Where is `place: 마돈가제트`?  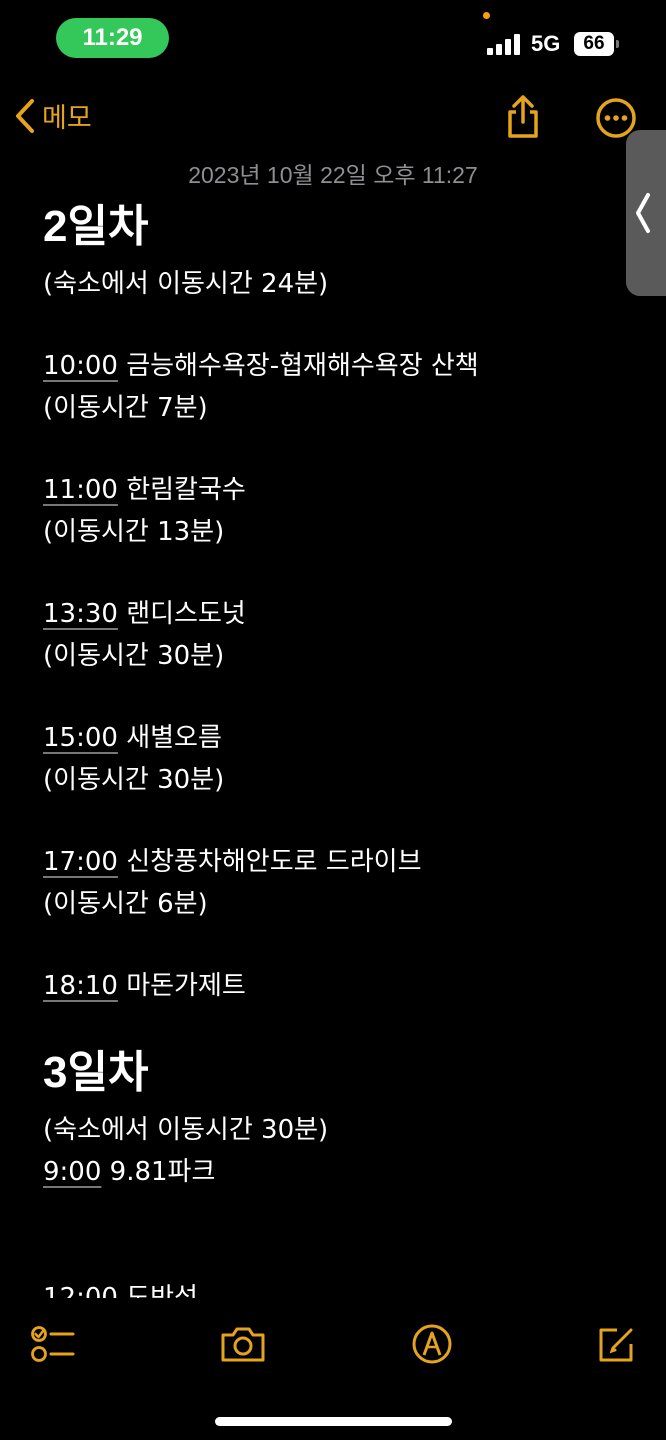 place: 마돈가제트 is located at coordinates (181, 986).